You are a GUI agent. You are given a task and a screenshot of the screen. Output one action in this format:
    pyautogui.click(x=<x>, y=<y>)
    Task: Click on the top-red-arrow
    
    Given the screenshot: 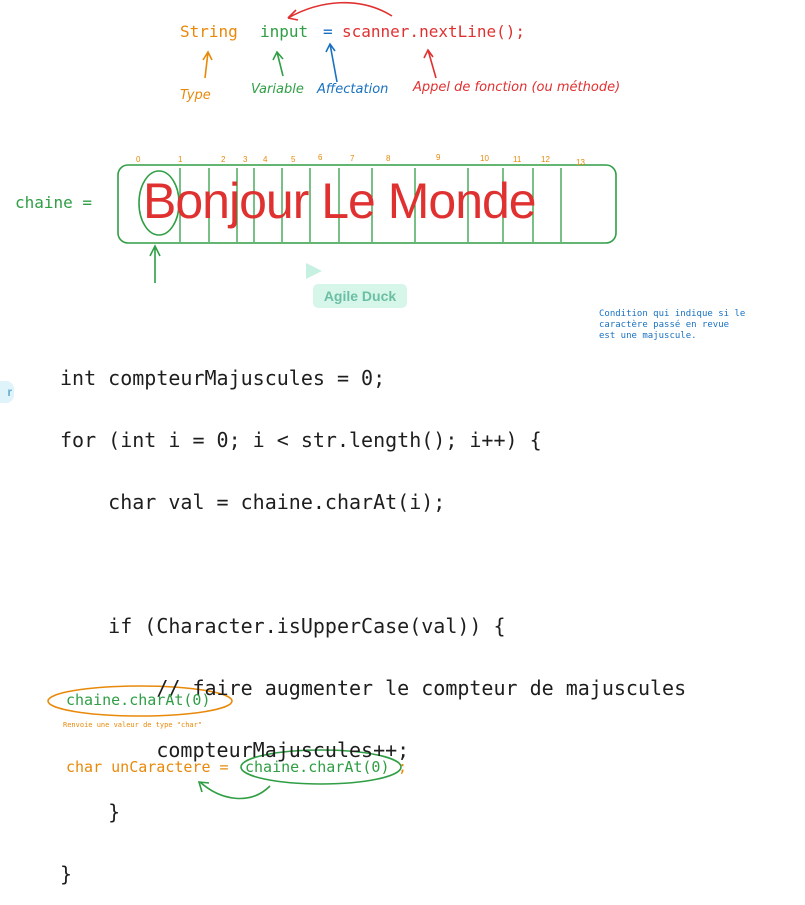 What is the action you would take?
    pyautogui.click(x=340, y=10)
    